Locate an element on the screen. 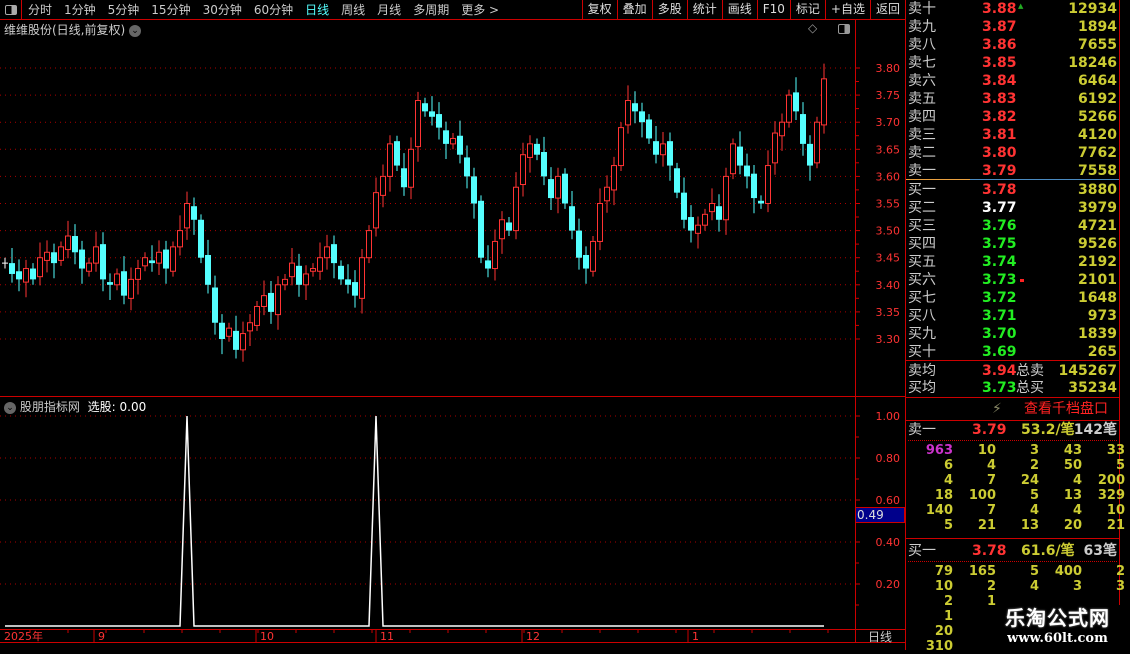 This screenshot has width=1130, height=654. indicator-tick-label: 0.80 is located at coordinates (888, 458).